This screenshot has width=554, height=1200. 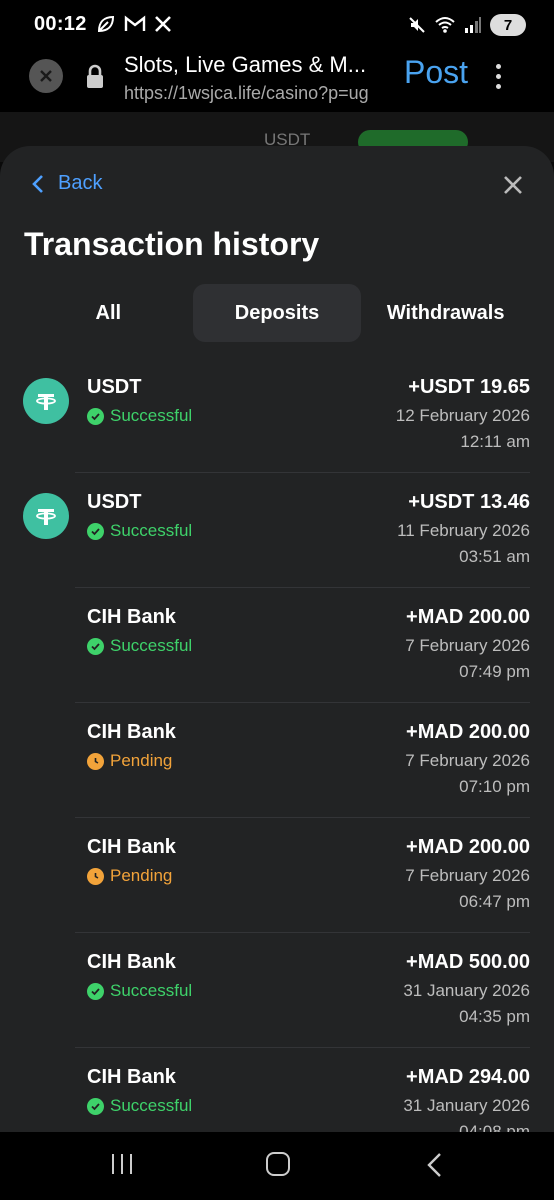 I want to click on close-icon, so click(x=46, y=76).